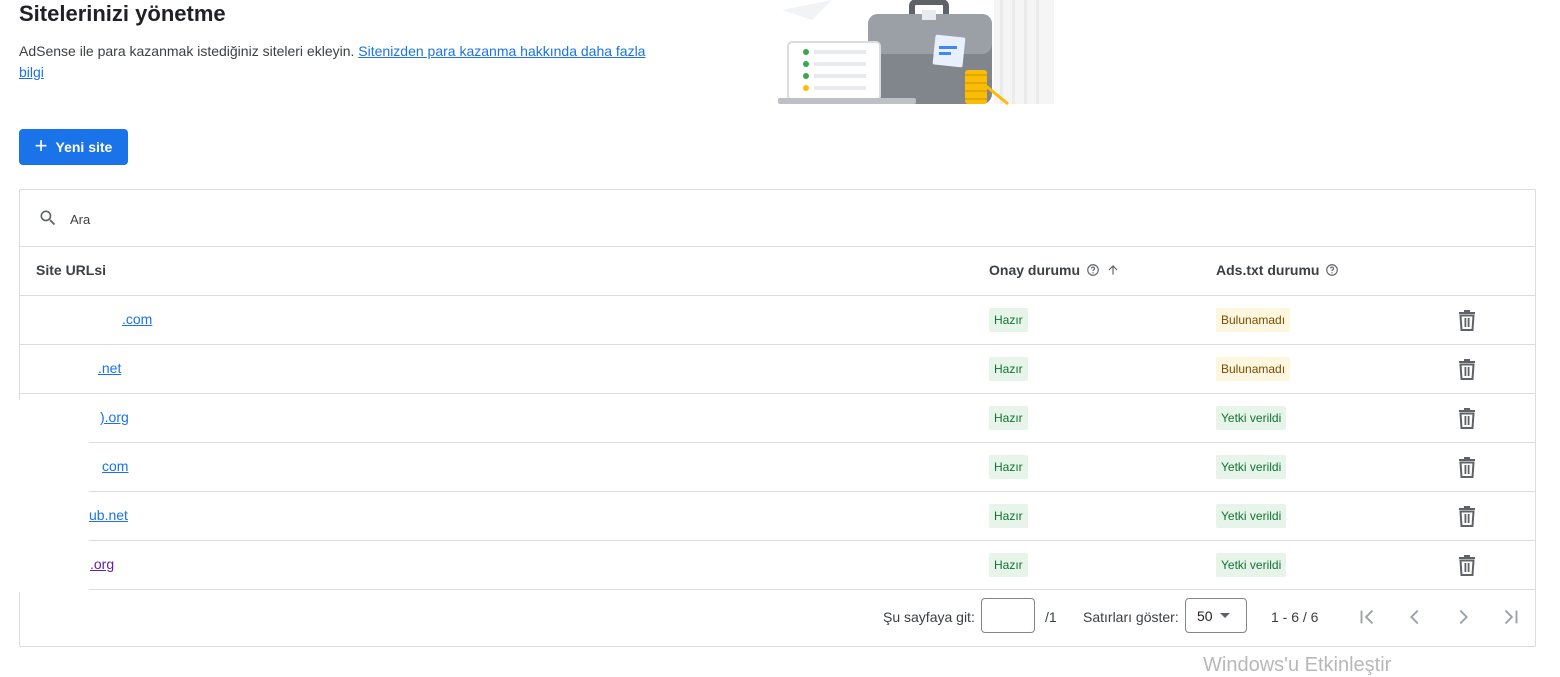 Image resolution: width=1560 pixels, height=677 pixels. Describe the element at coordinates (1268, 270) in the screenshot. I see `column-adstxt-label: Ads.txt durumu` at that location.